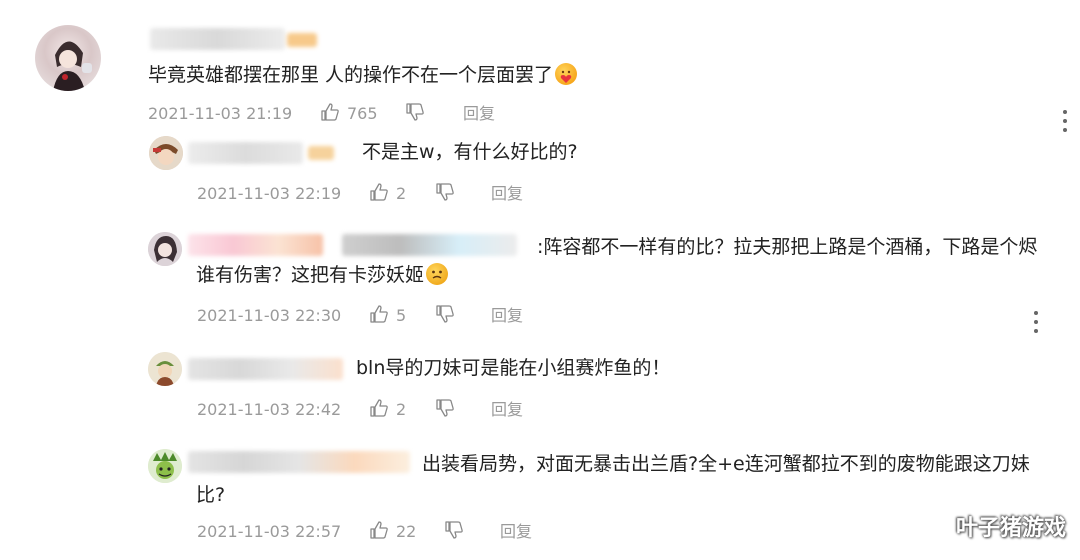 The image size is (1080, 560). Describe the element at coordinates (269, 315) in the screenshot. I see `comment-timestamp: 2021-11-03 22:30` at that location.